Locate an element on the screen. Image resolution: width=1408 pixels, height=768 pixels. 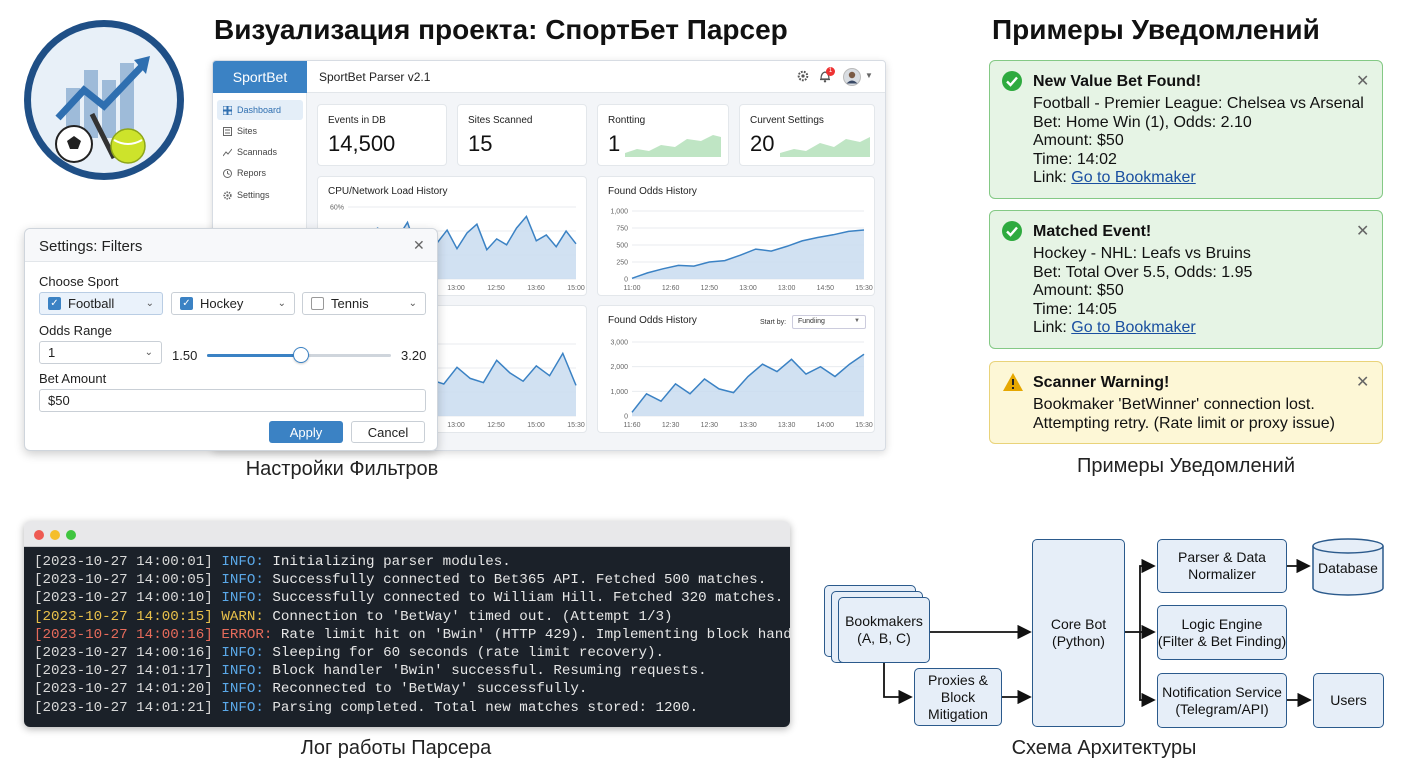
notification-title: New Value Bet Found! is located at coordinates (1117, 81).